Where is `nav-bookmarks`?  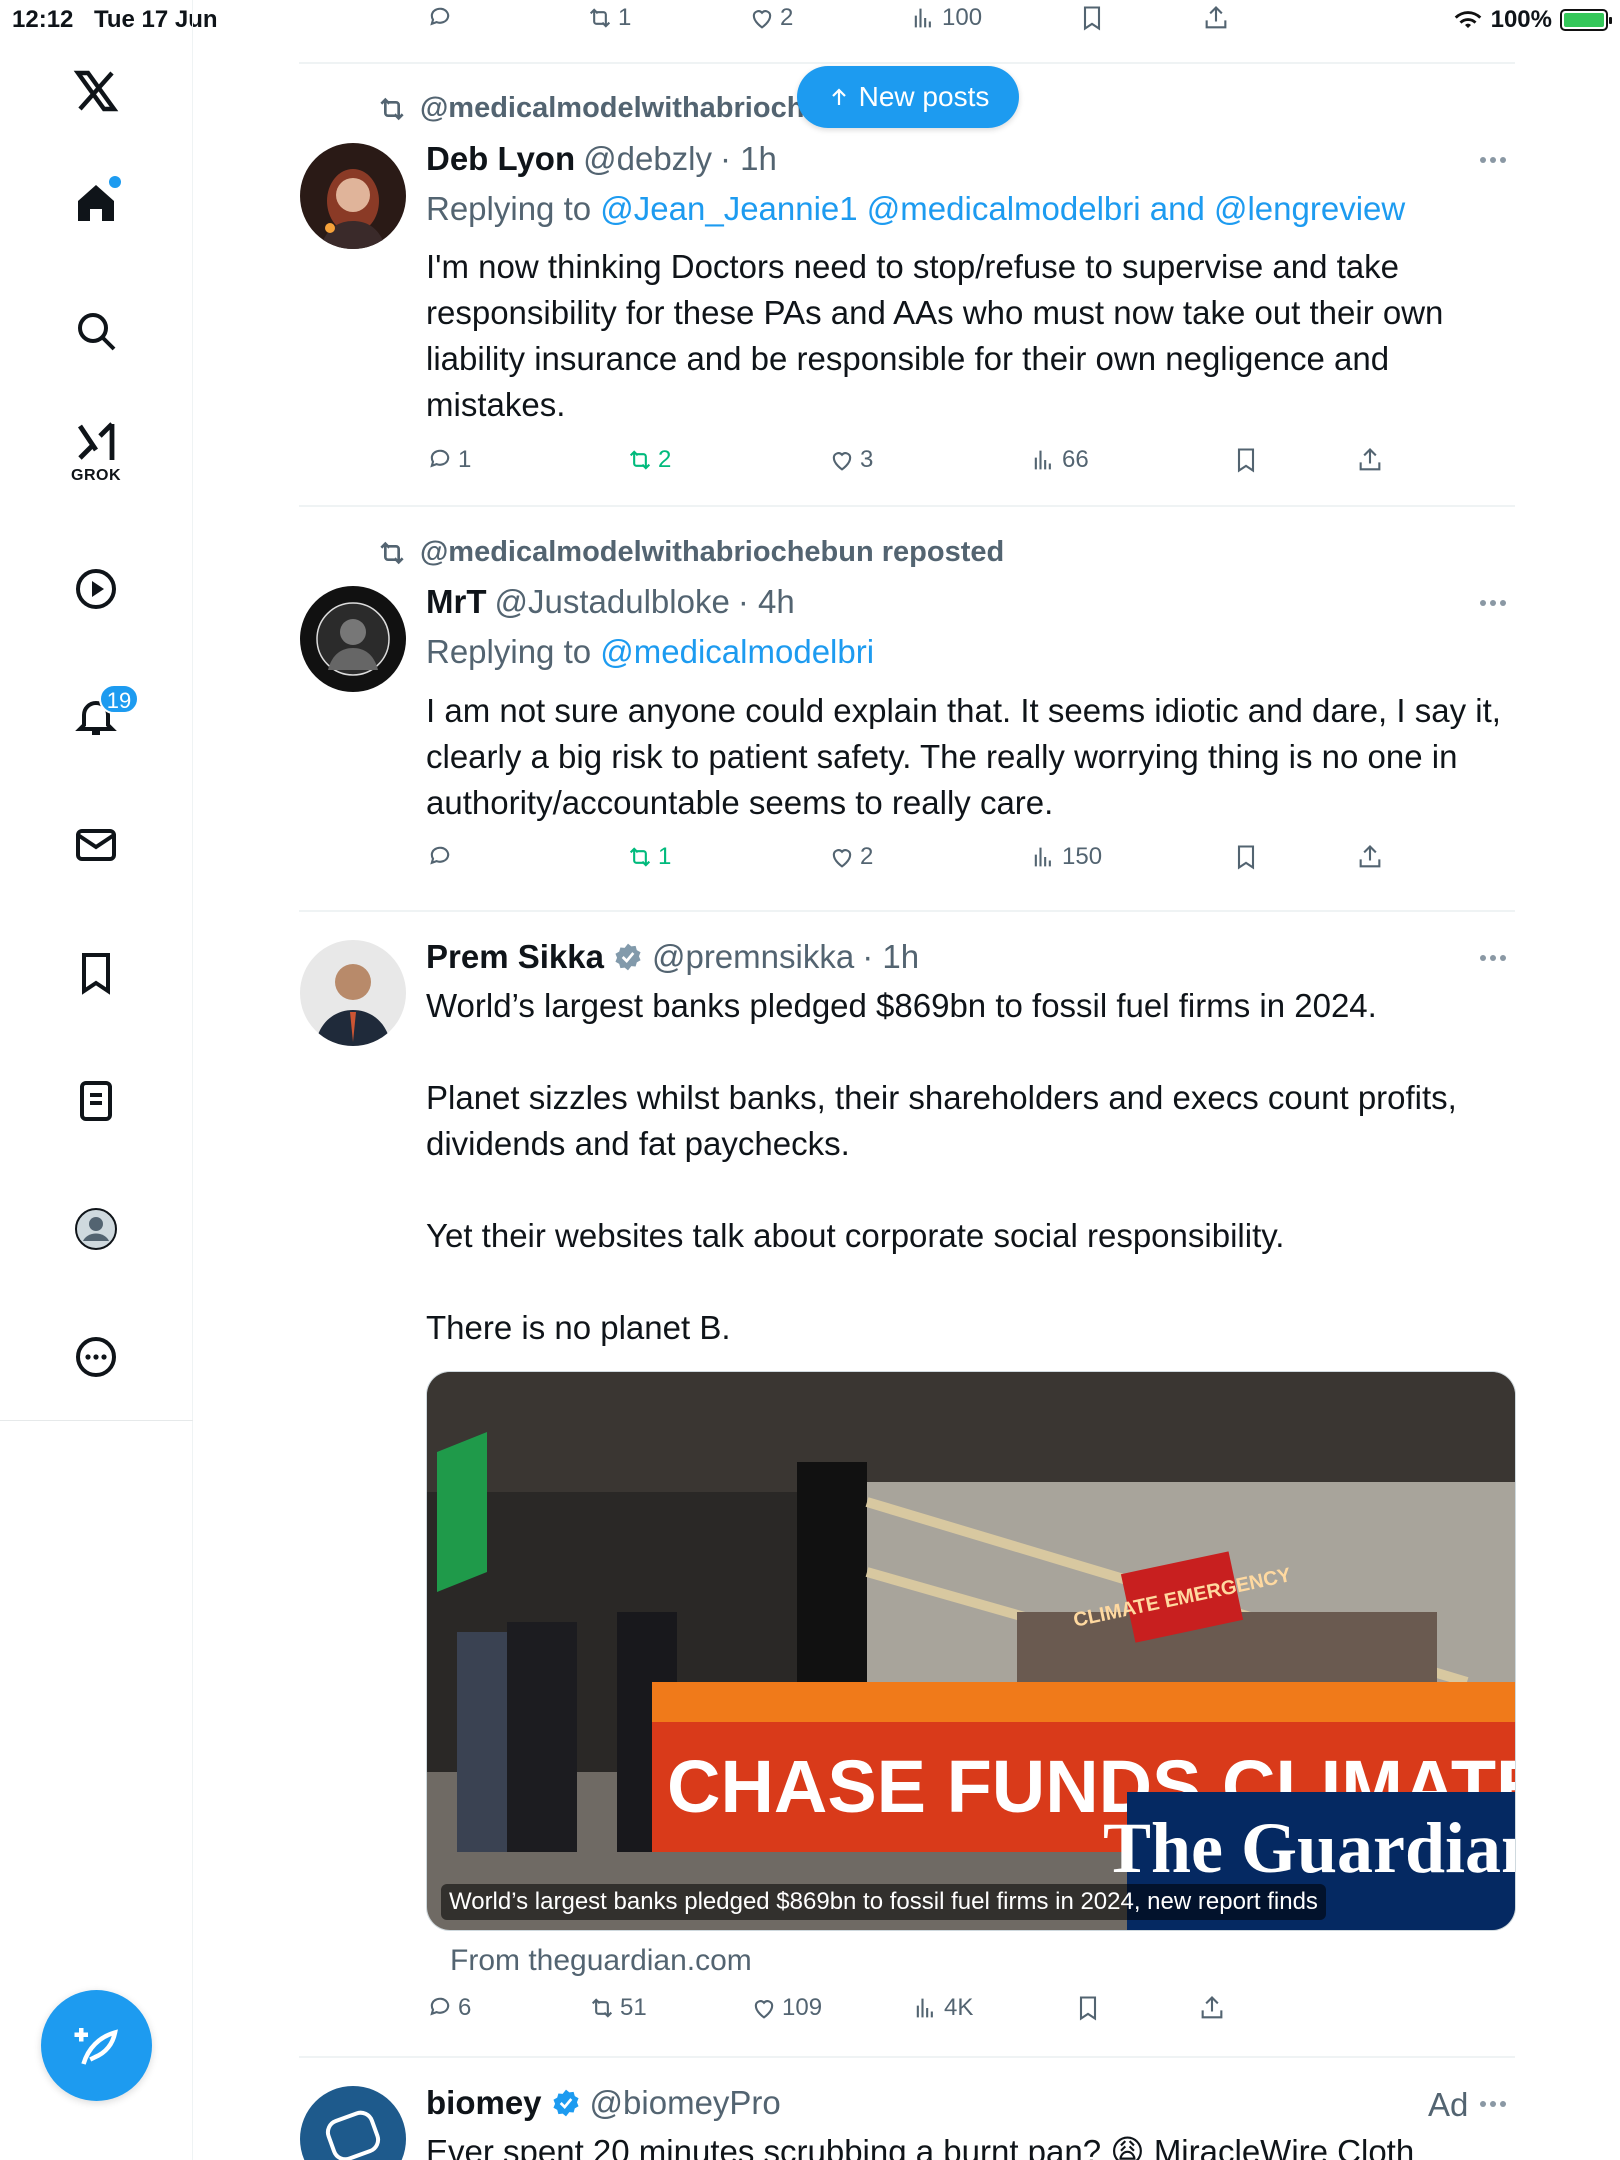 nav-bookmarks is located at coordinates (96, 973).